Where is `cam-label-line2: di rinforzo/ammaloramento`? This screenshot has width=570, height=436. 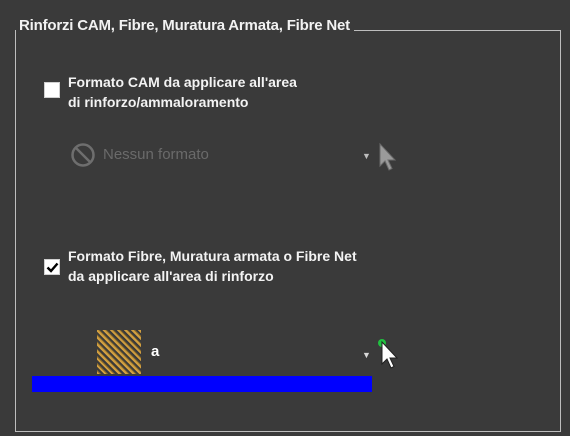
cam-label-line2: di rinforzo/ammaloramento is located at coordinates (158, 102).